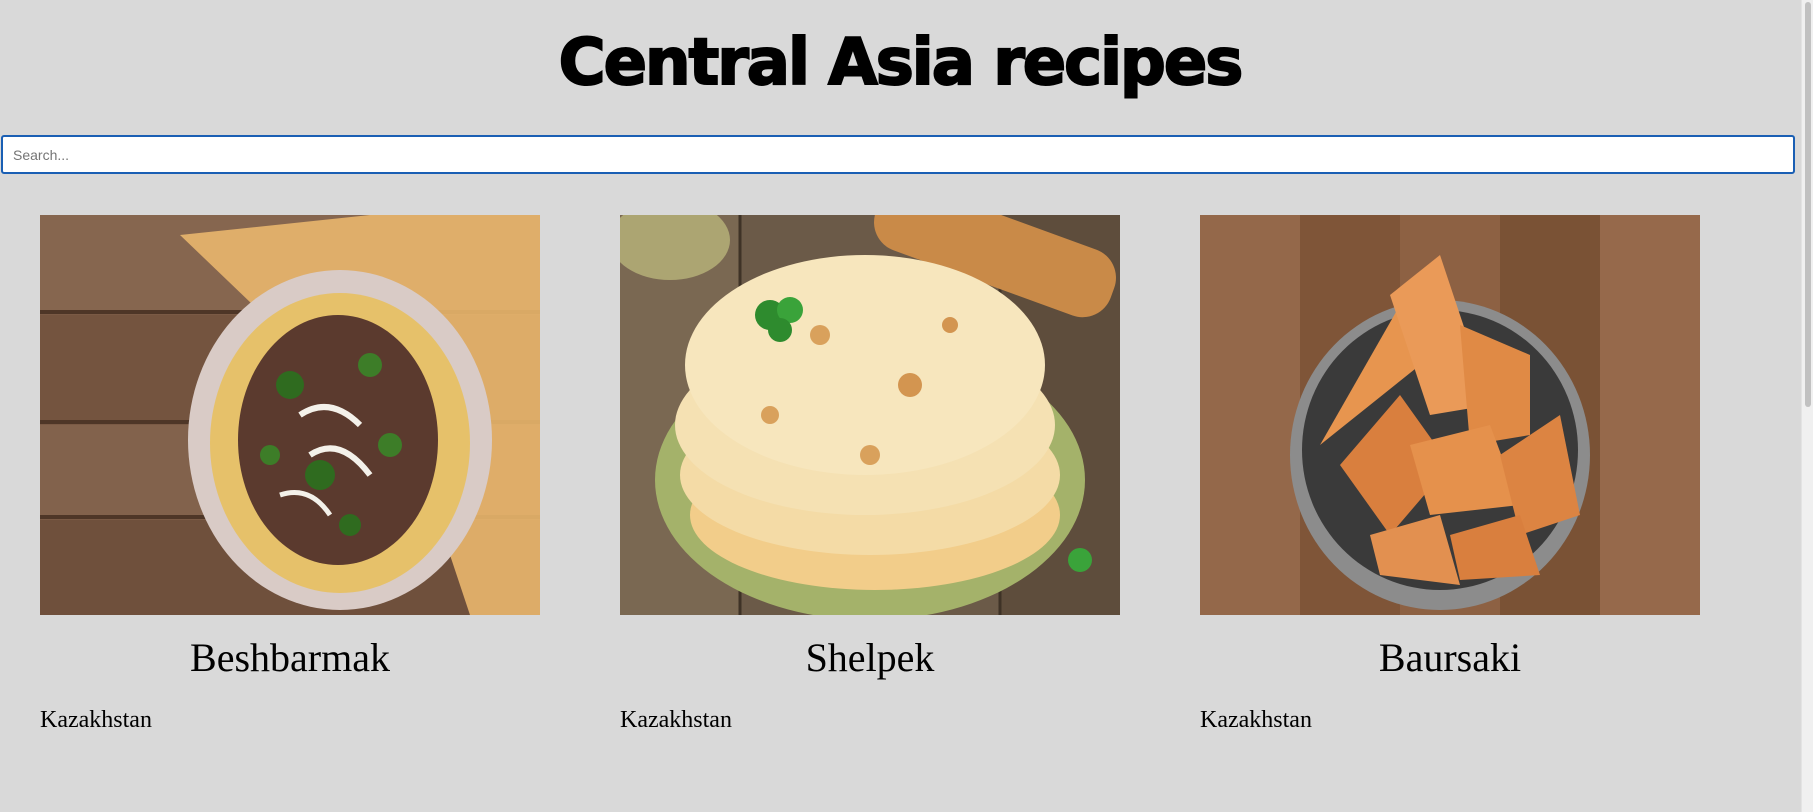 The width and height of the screenshot is (1813, 812). Describe the element at coordinates (1808, 204) in the screenshot. I see `scrollbar-thumb` at that location.